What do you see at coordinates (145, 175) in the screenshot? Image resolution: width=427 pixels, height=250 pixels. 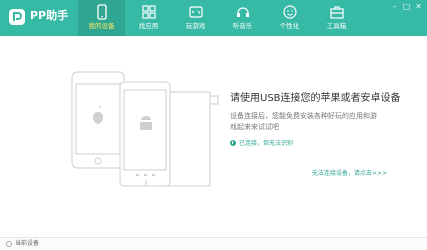 I see `android-nav-home` at bounding box center [145, 175].